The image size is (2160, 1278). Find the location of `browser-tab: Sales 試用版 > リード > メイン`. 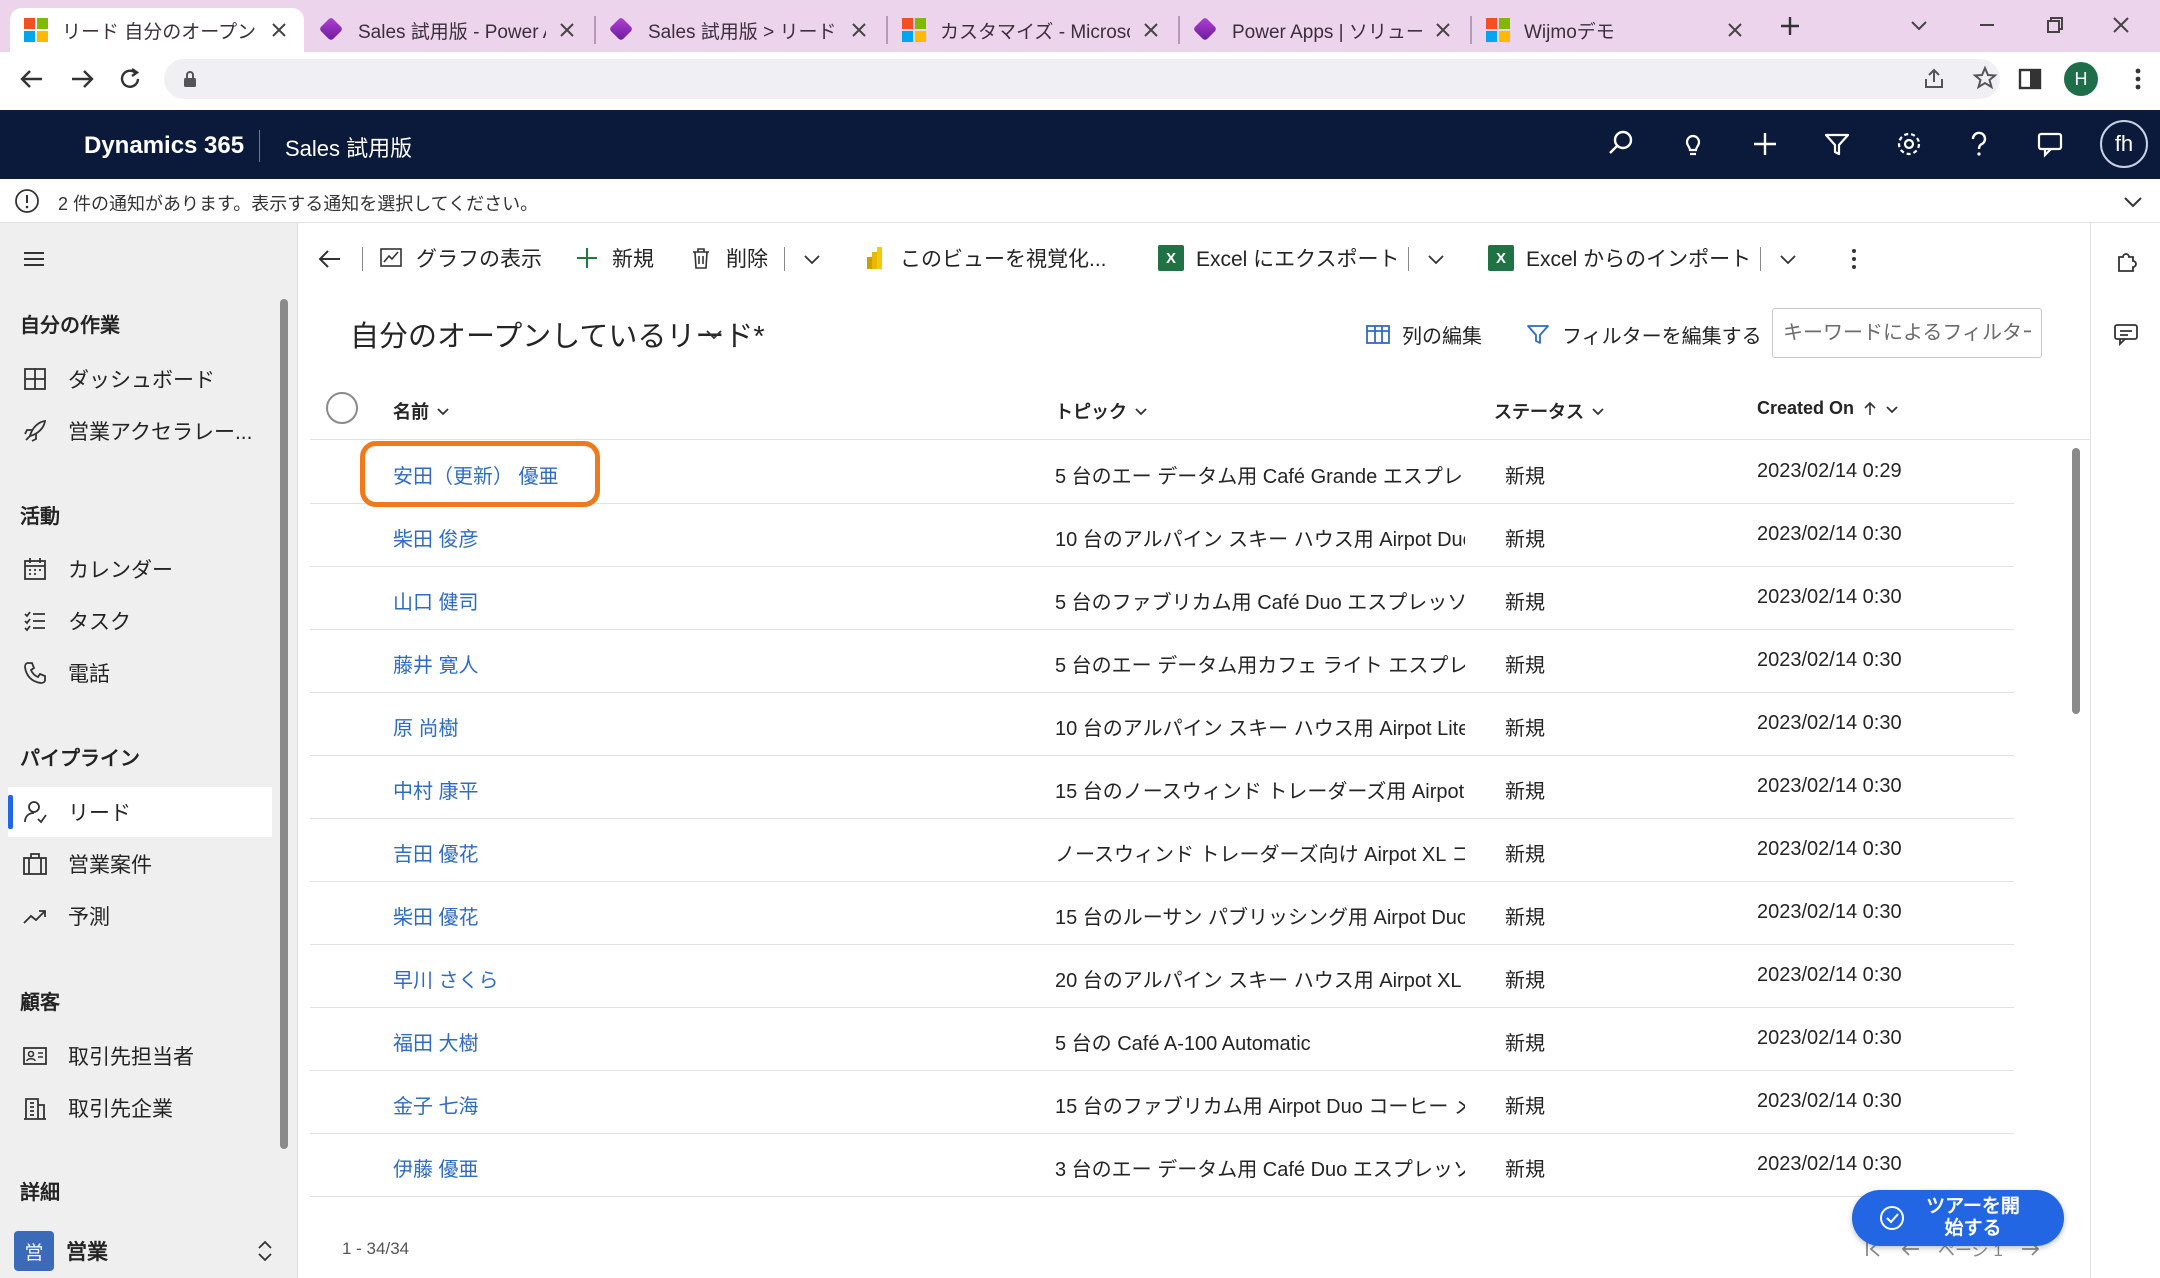

browser-tab: Sales 試用版 > リード > メイン is located at coordinates (740, 30).